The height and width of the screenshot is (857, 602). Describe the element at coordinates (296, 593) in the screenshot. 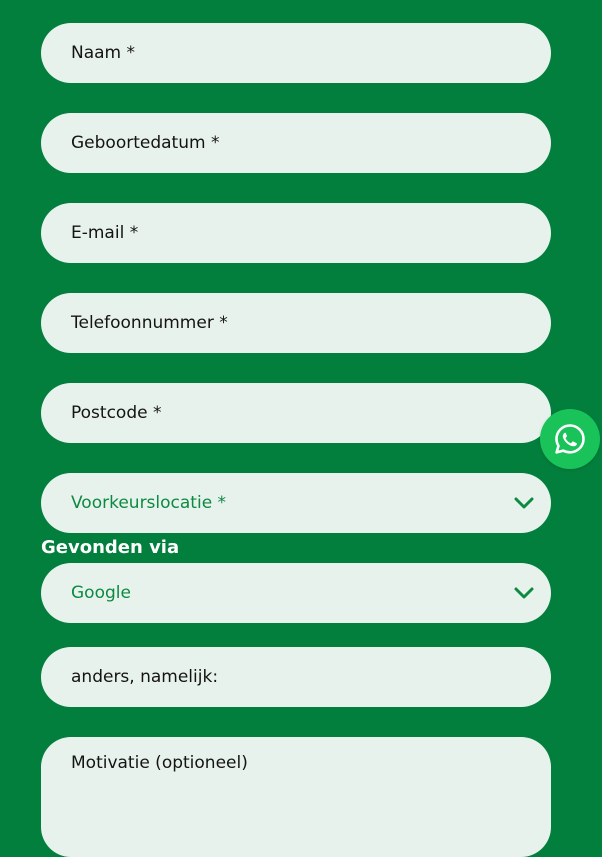

I see `gevonden-via-select: Google` at that location.